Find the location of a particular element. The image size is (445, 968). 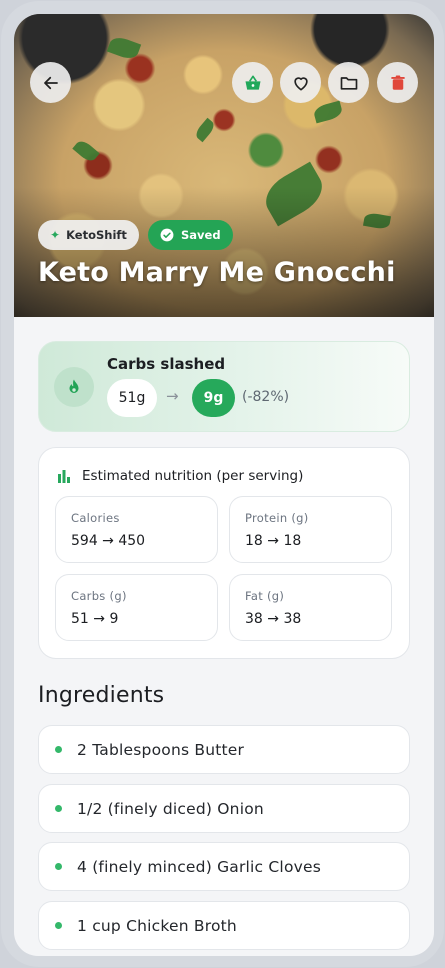

nutrition-label: Calories is located at coordinates (95, 518).